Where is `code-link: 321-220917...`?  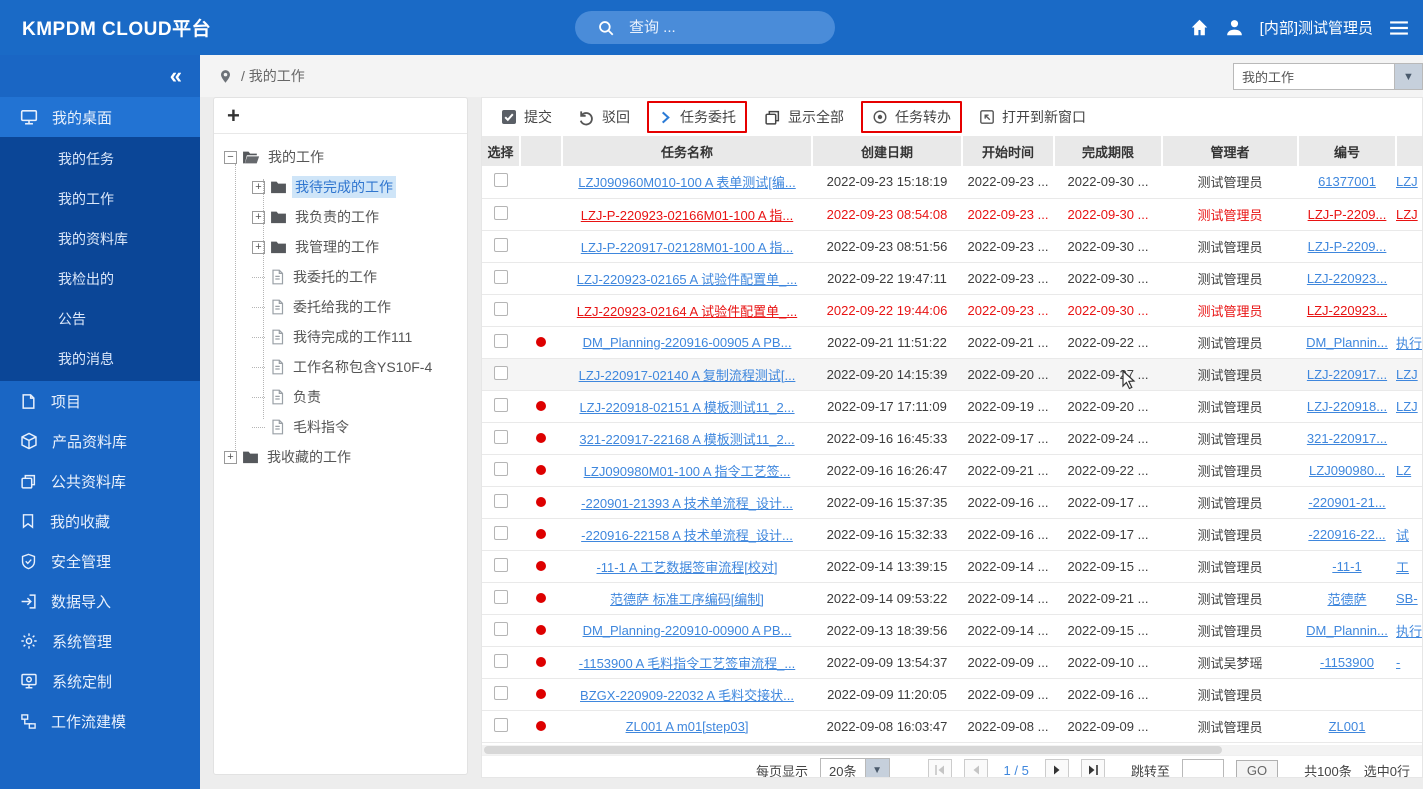
code-link: 321-220917... is located at coordinates (1347, 438).